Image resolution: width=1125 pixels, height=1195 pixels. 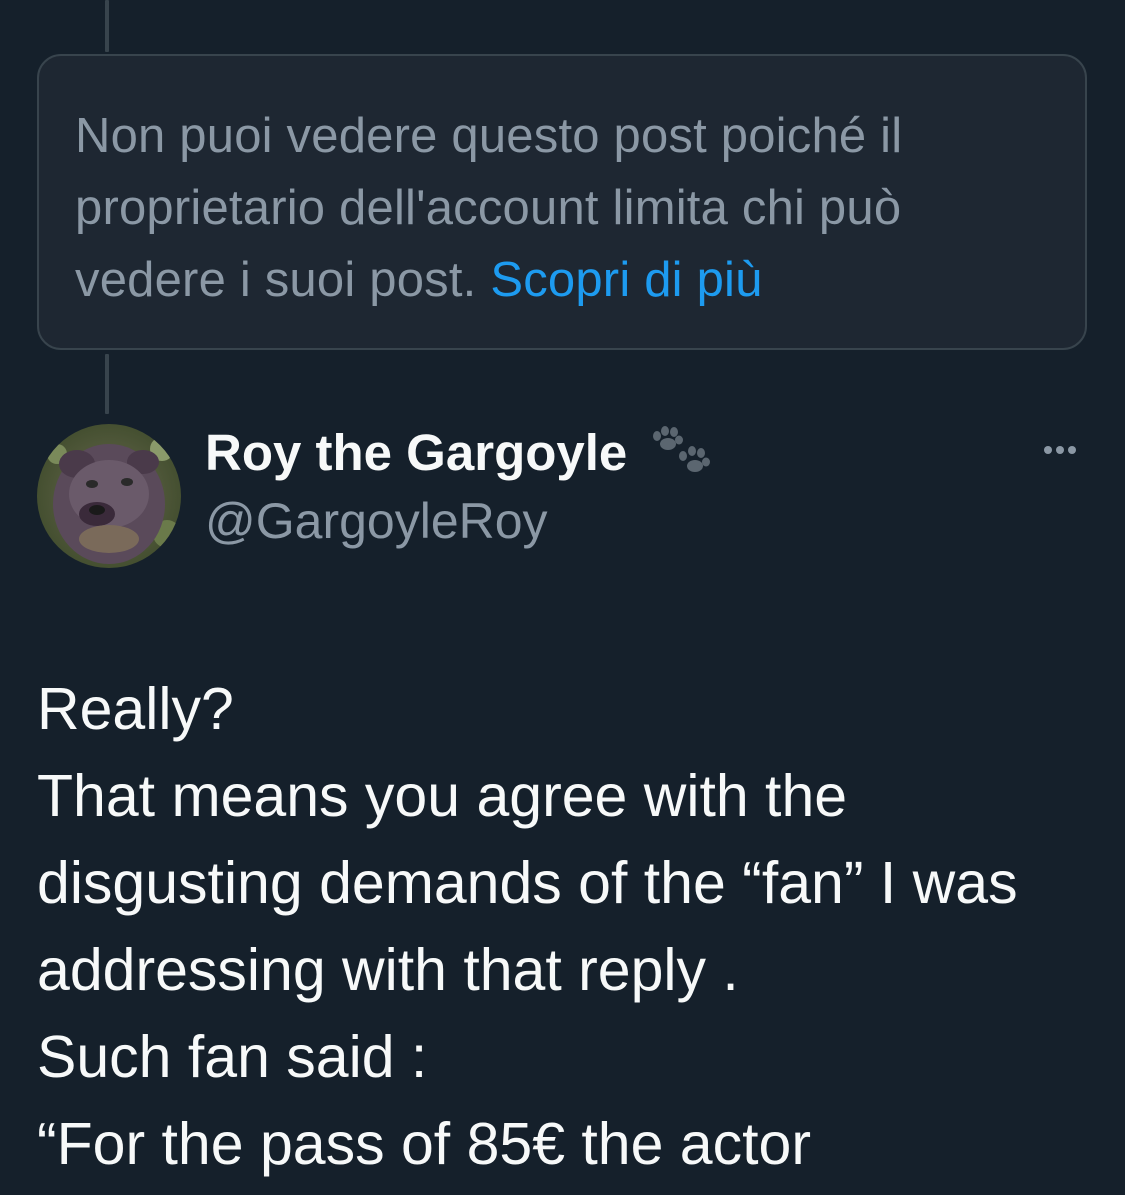 I want to click on more-options-icon, so click(x=1060, y=450).